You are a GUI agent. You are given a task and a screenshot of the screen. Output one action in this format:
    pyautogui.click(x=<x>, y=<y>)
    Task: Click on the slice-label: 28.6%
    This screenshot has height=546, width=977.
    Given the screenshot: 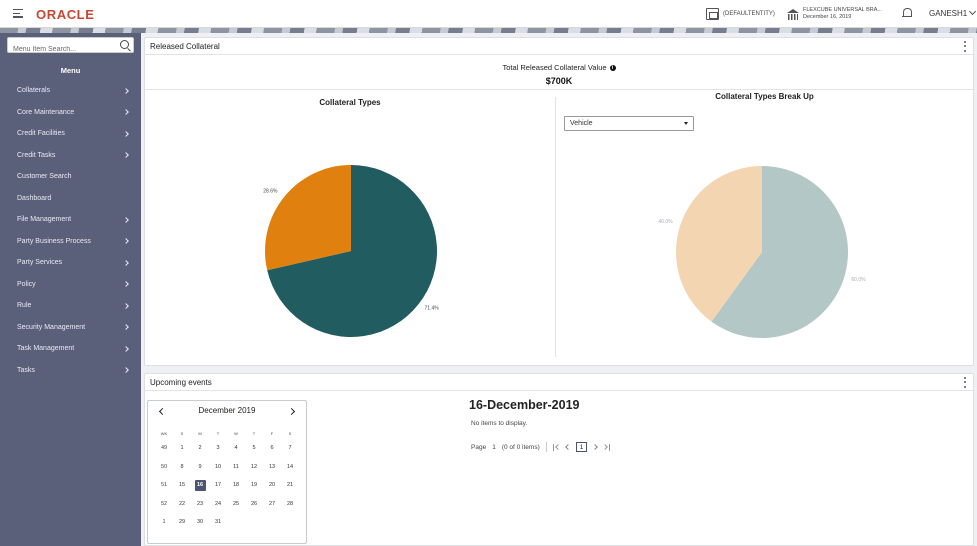 What is the action you would take?
    pyautogui.click(x=270, y=191)
    